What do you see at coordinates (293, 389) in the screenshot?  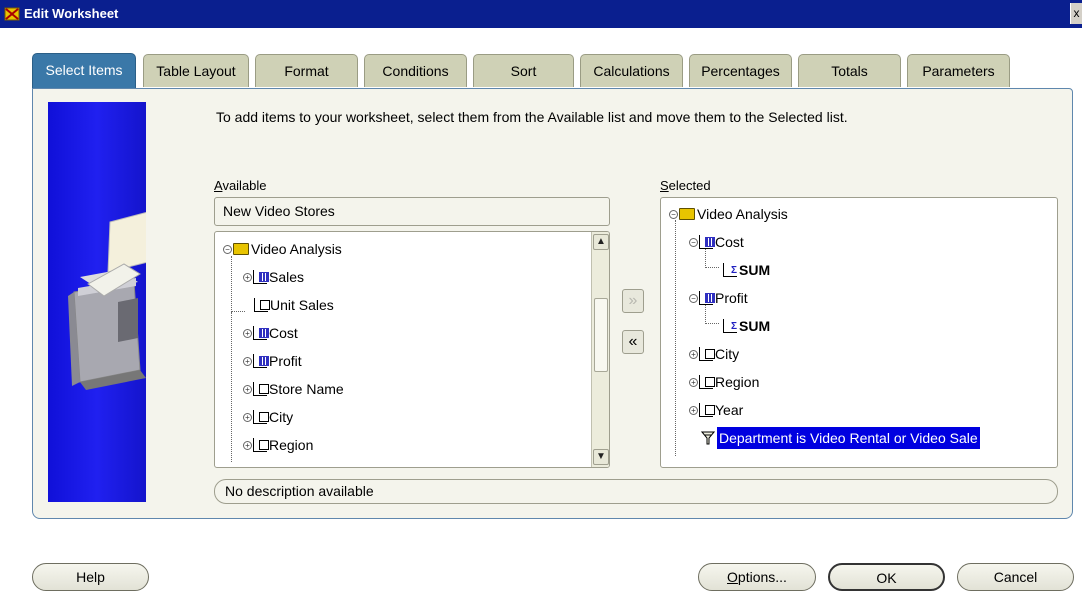 I see `tree-node: + Store Name` at bounding box center [293, 389].